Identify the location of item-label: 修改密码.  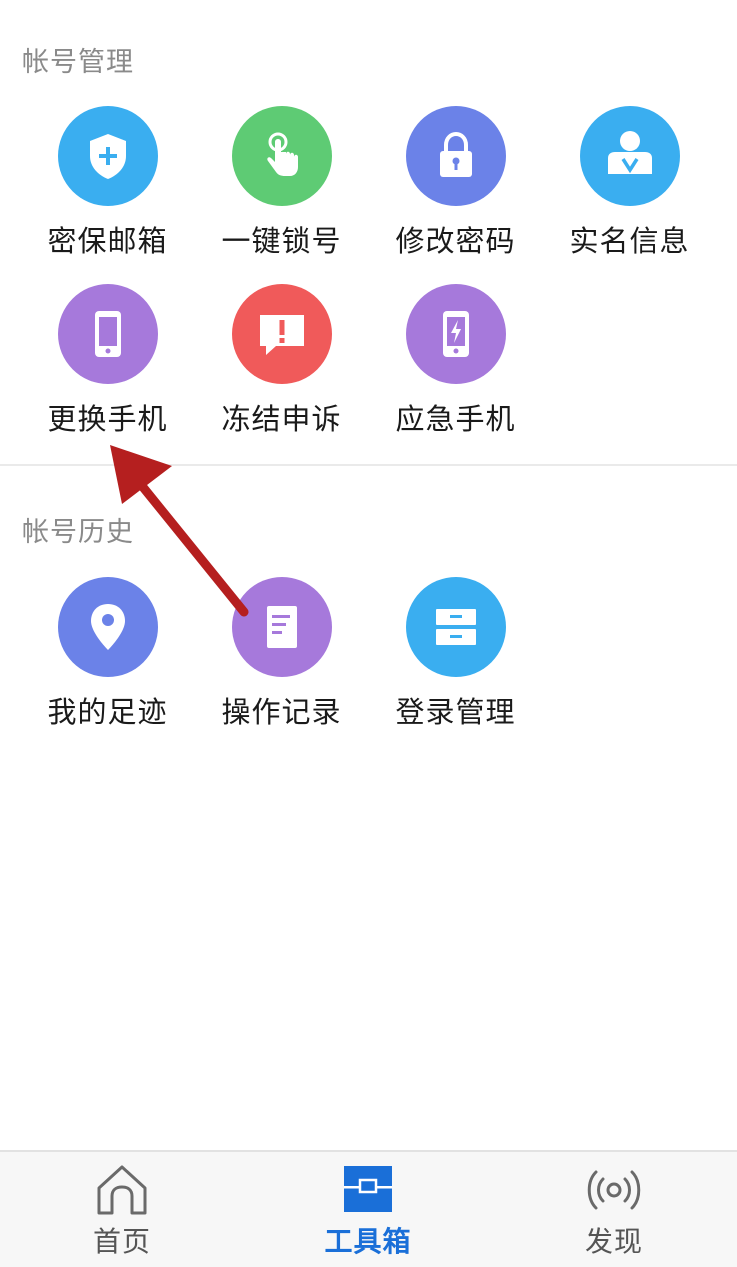
(455, 241).